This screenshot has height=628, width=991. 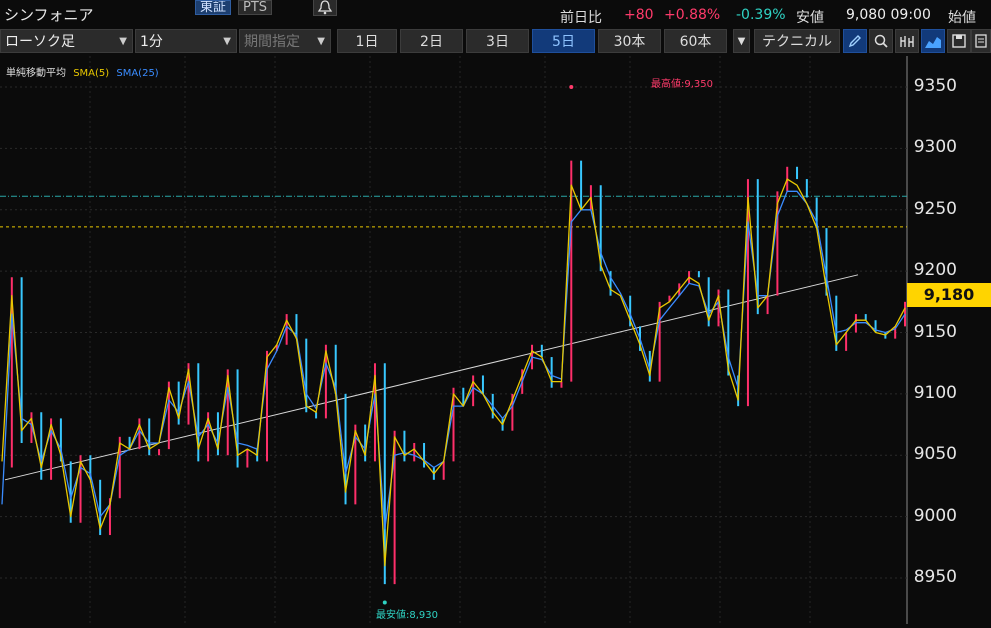 I want to click on low-marker, so click(x=384, y=602).